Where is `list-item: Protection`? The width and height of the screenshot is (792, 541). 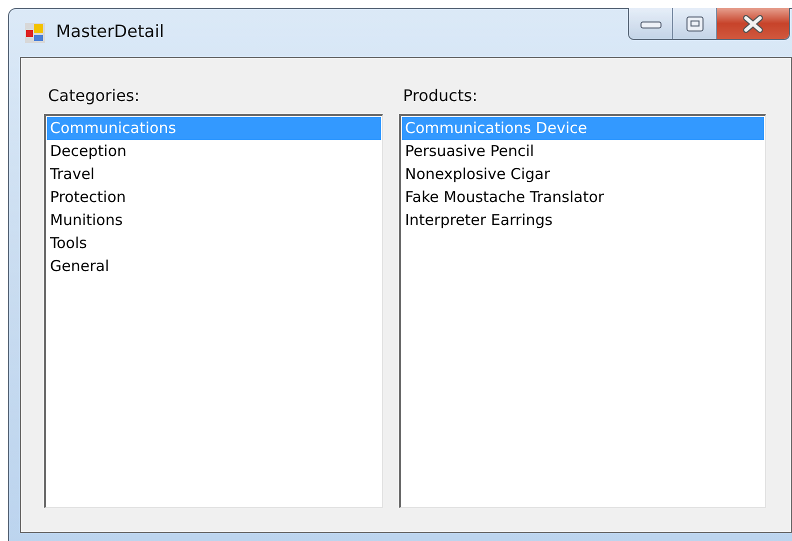 list-item: Protection is located at coordinates (214, 197).